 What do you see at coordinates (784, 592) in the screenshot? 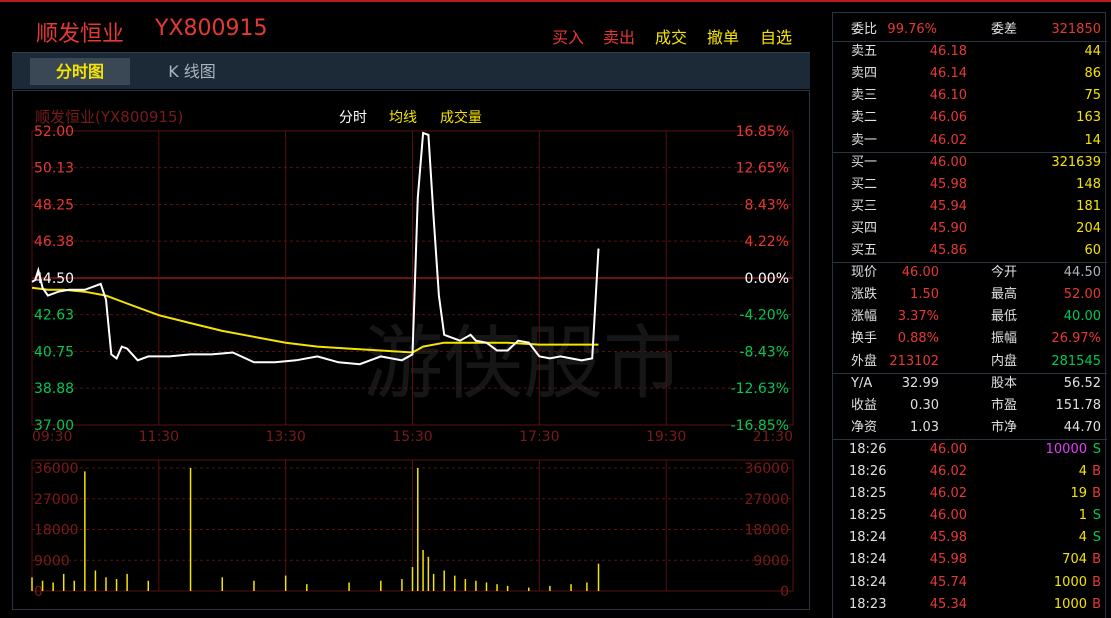
I see `volume-tick-label-right: 0` at bounding box center [784, 592].